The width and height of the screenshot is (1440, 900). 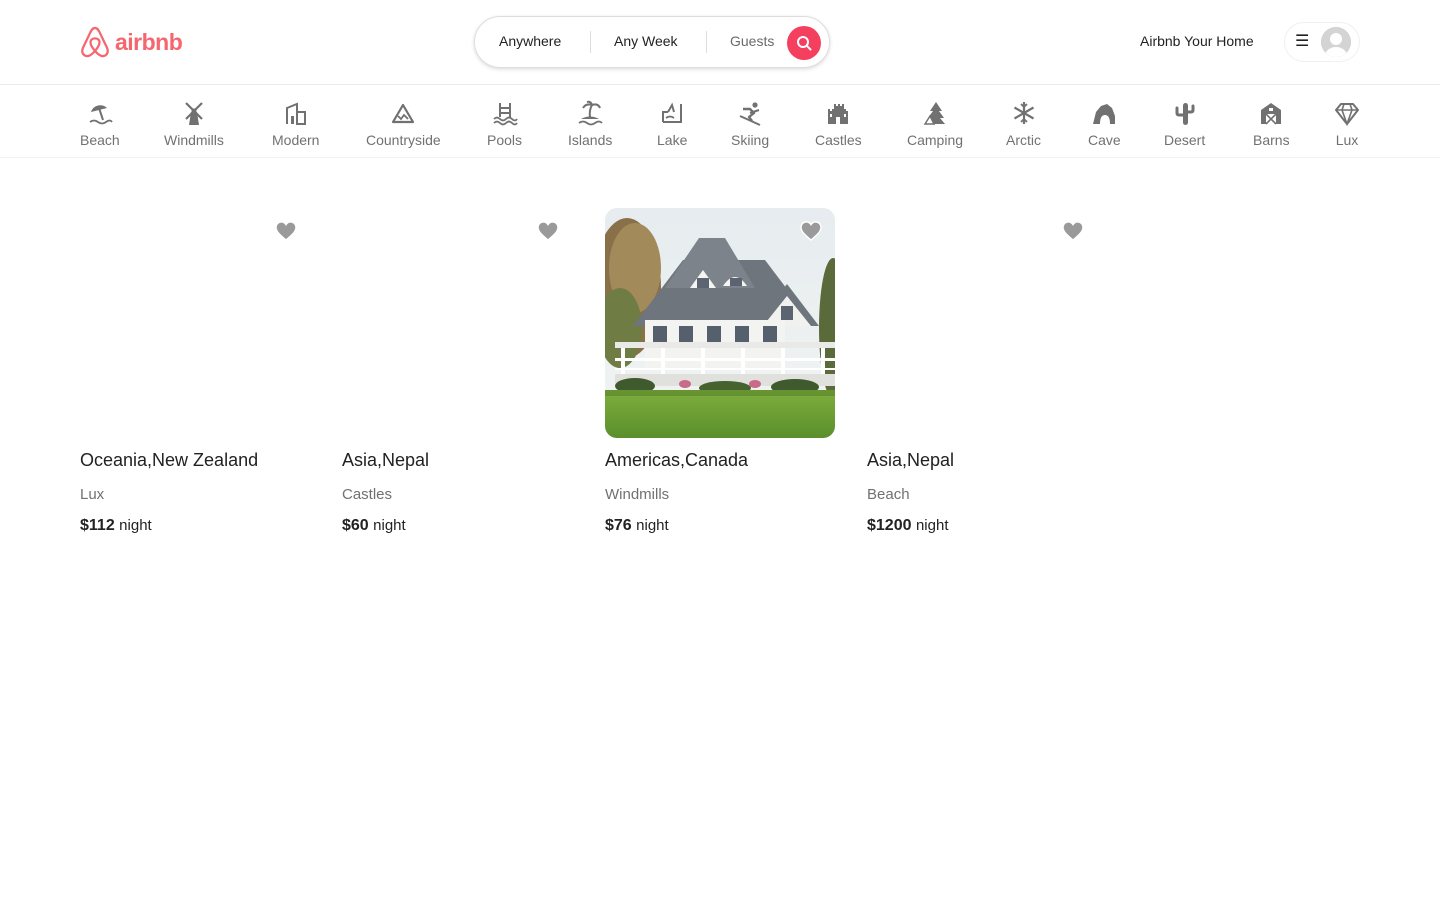 What do you see at coordinates (1302, 41) in the screenshot?
I see `hamburger-menu-icon: ☰` at bounding box center [1302, 41].